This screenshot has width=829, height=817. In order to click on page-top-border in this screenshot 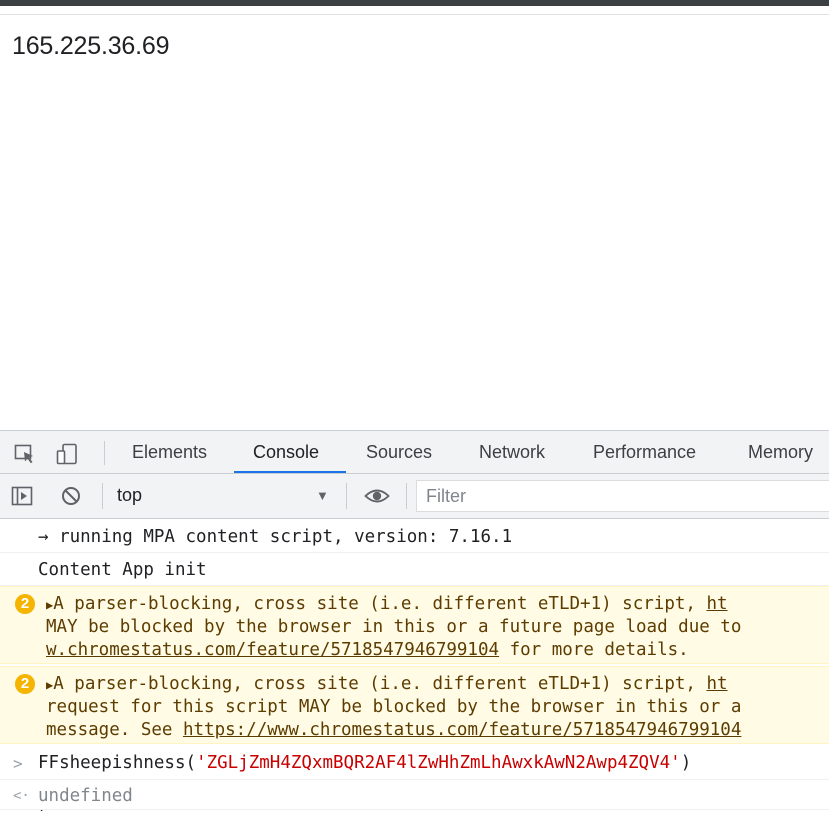, I will do `click(414, 14)`.